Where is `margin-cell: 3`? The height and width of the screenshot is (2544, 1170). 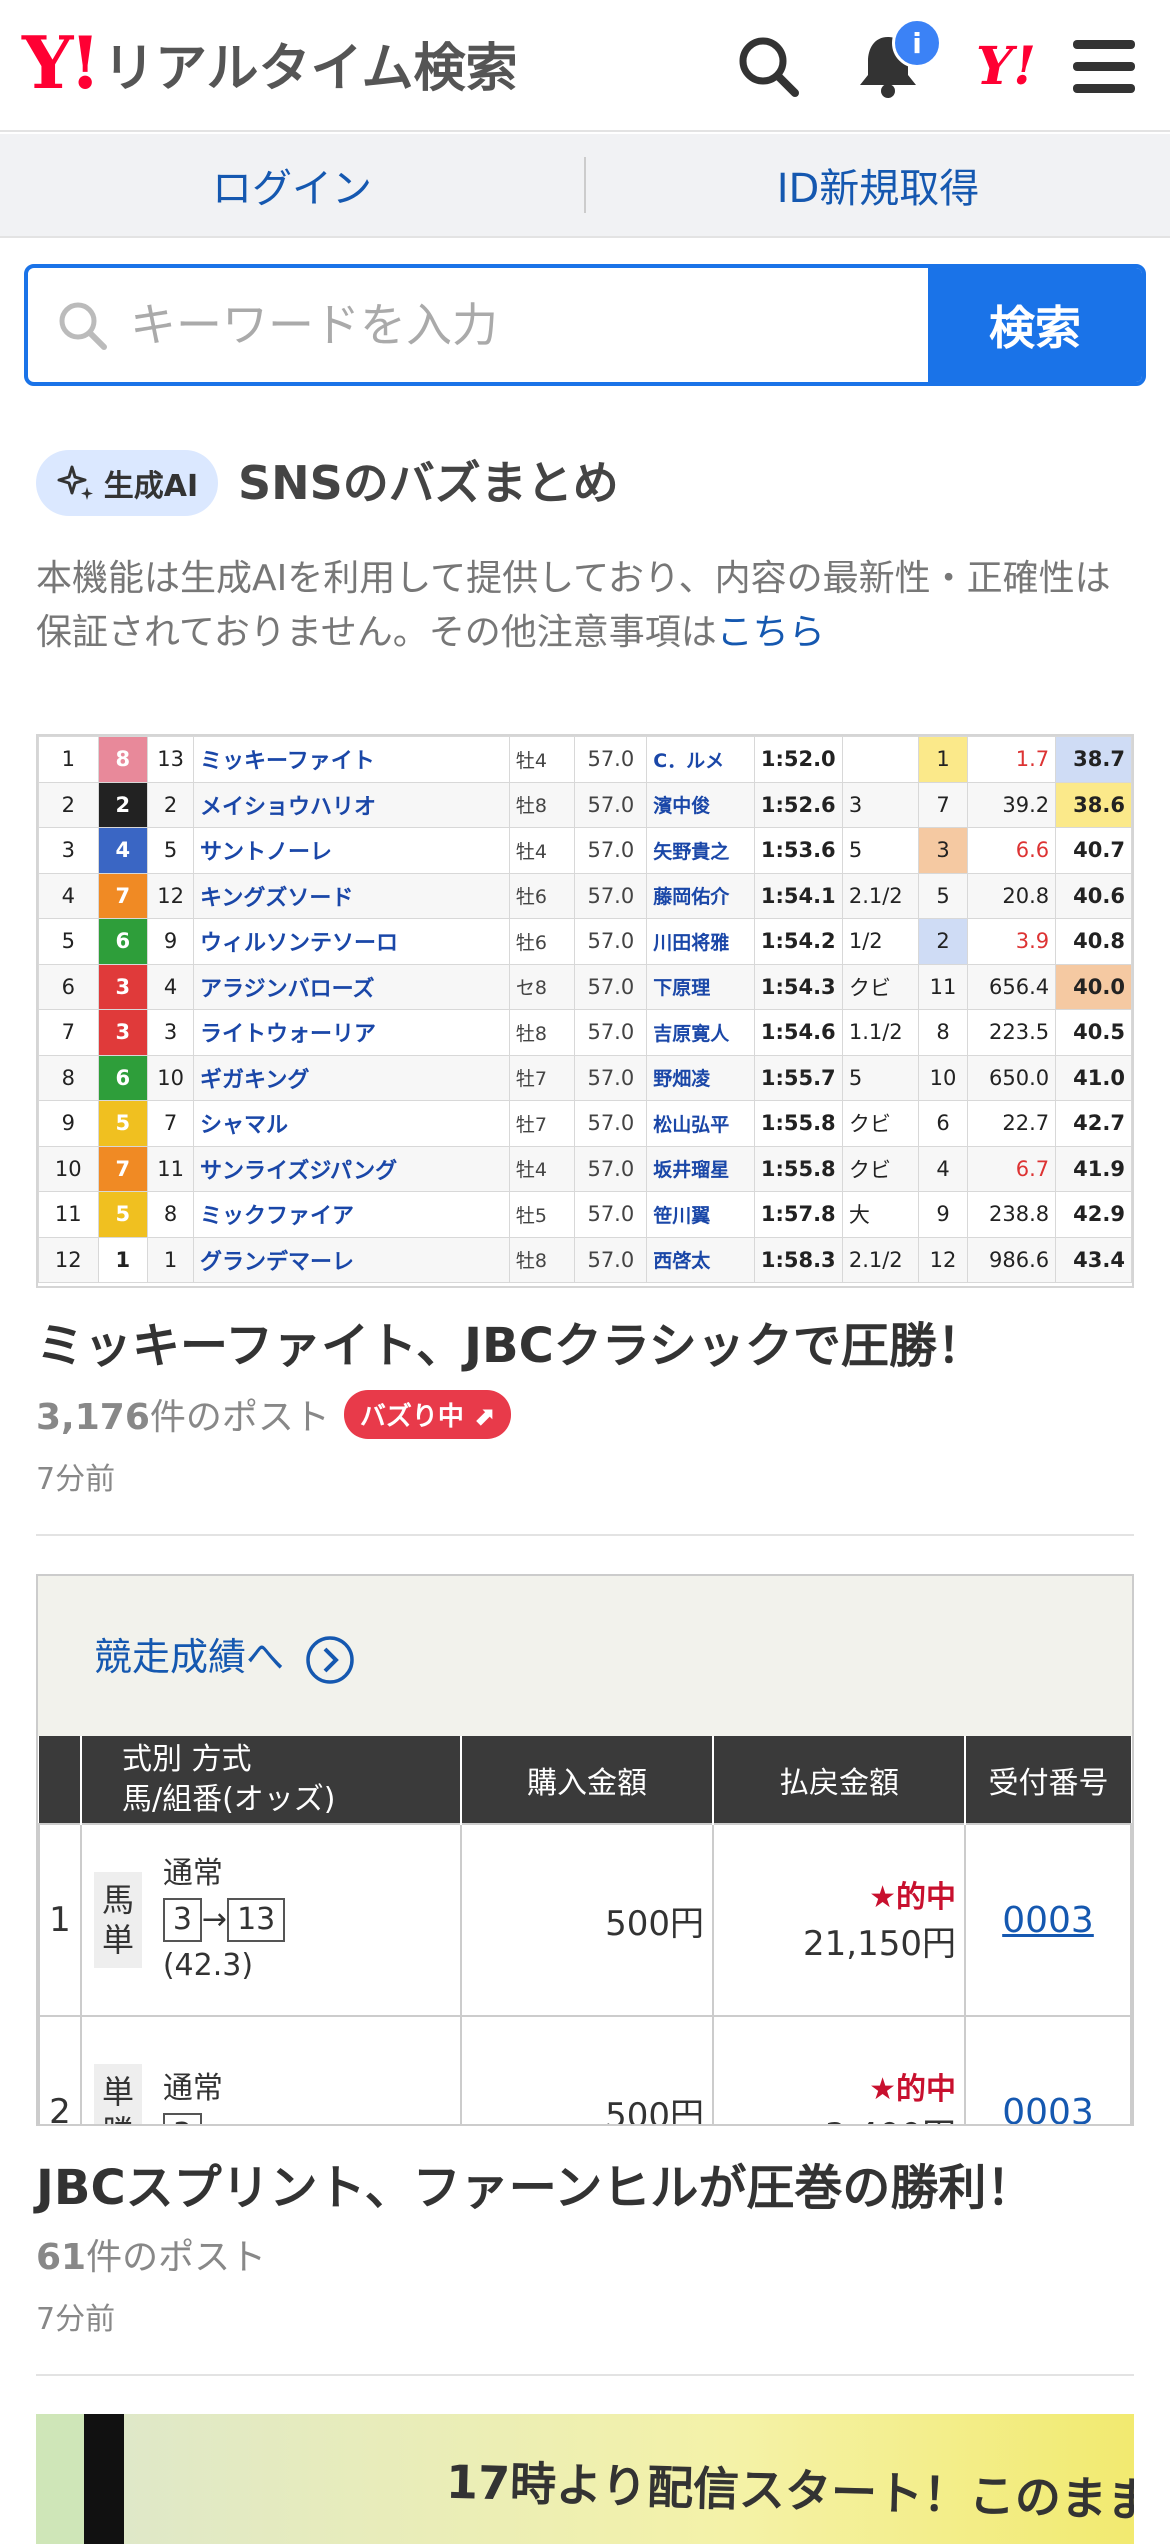
margin-cell: 3 is located at coordinates (880, 804).